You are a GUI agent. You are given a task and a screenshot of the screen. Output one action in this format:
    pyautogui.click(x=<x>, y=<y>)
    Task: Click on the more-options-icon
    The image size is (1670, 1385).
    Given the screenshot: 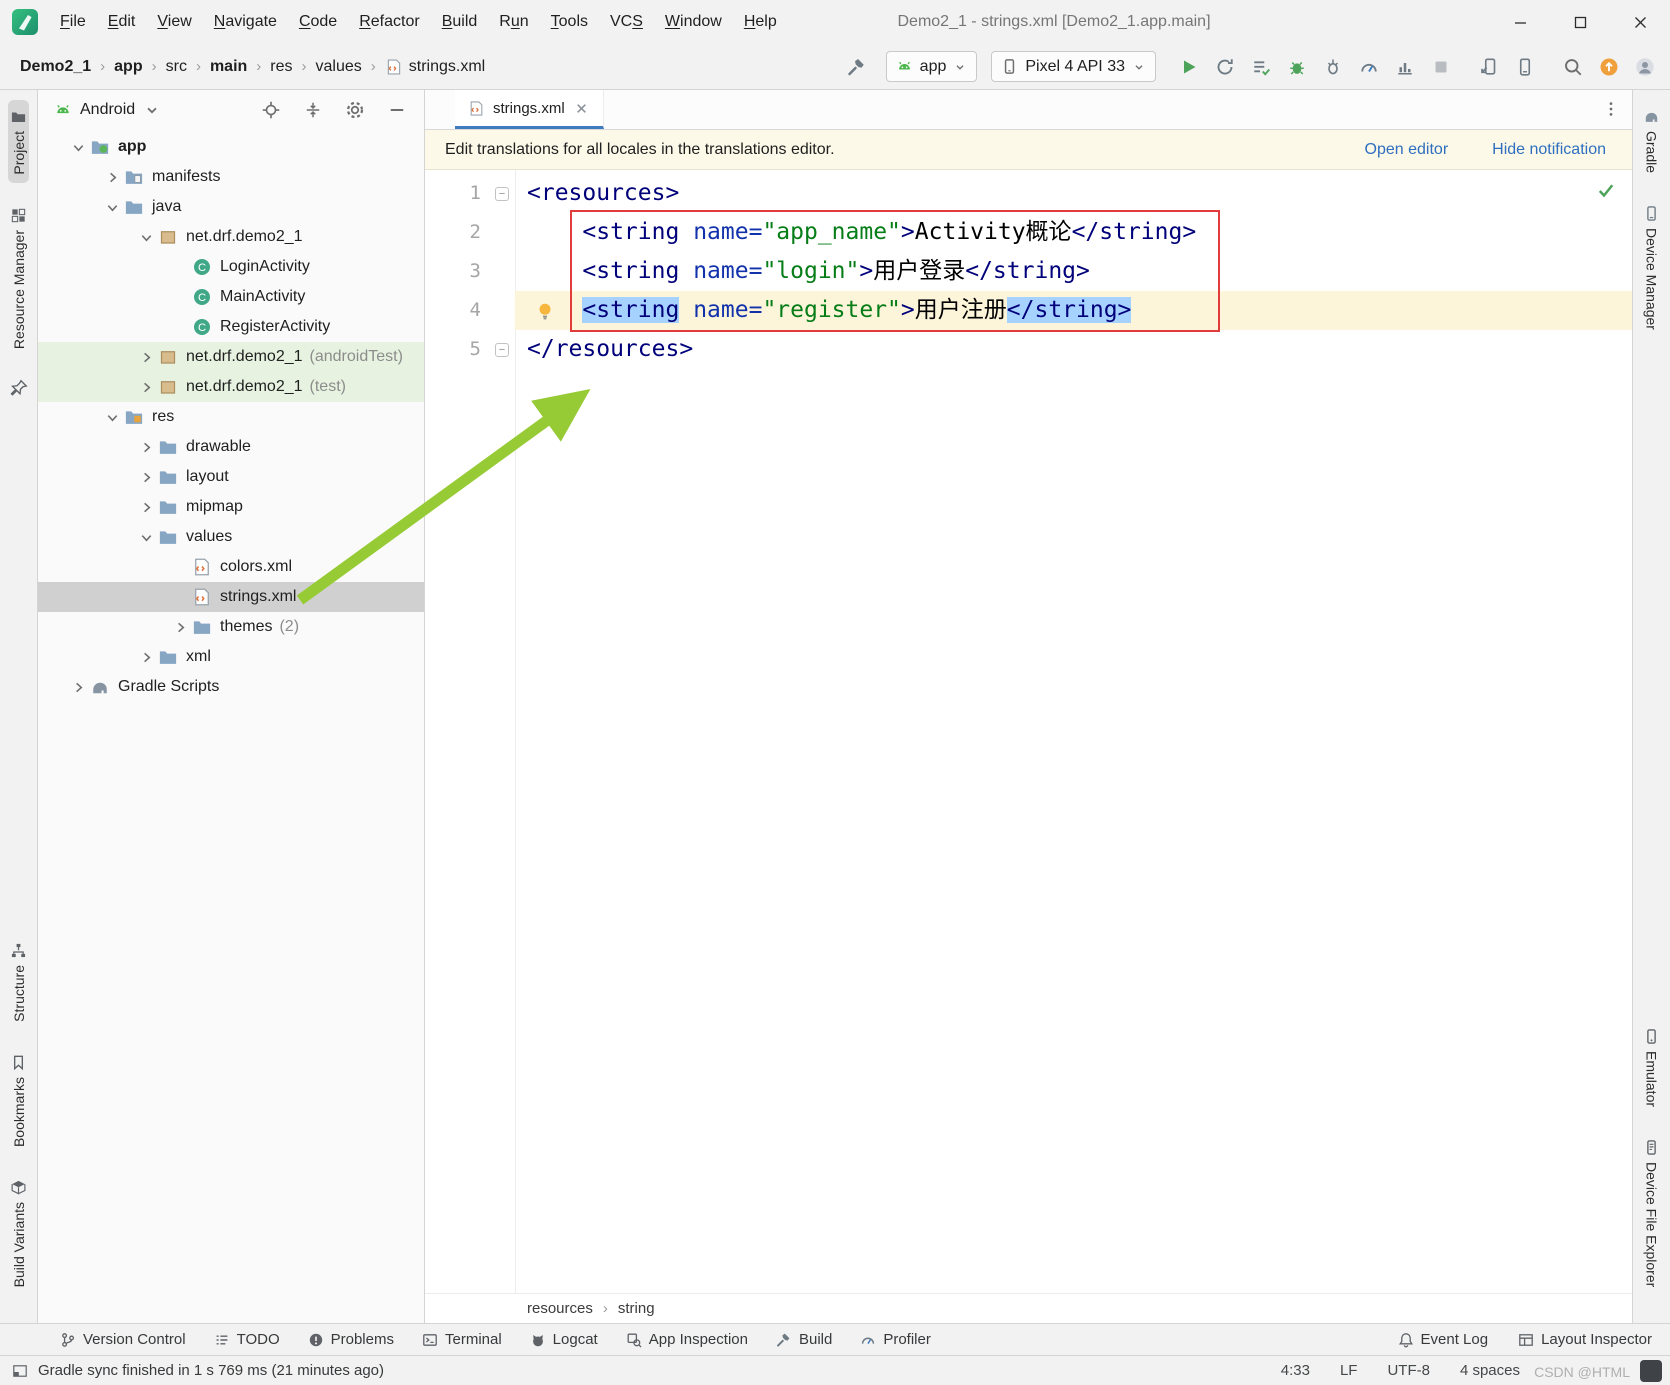 What is the action you would take?
    pyautogui.click(x=1611, y=109)
    